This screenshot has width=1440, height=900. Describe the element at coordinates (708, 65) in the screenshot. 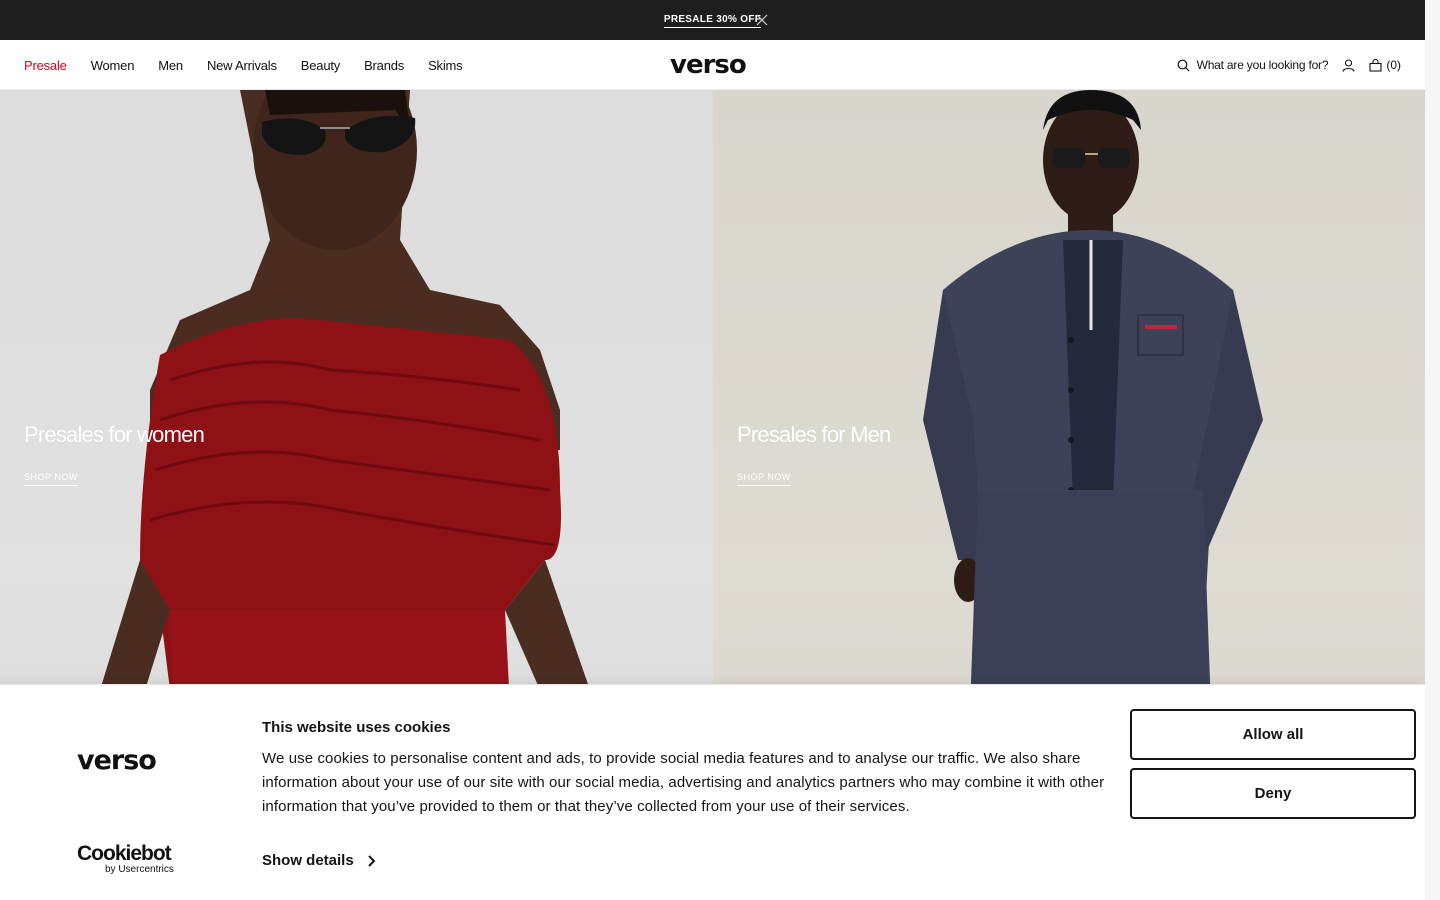

I see `site-logo: verso` at that location.